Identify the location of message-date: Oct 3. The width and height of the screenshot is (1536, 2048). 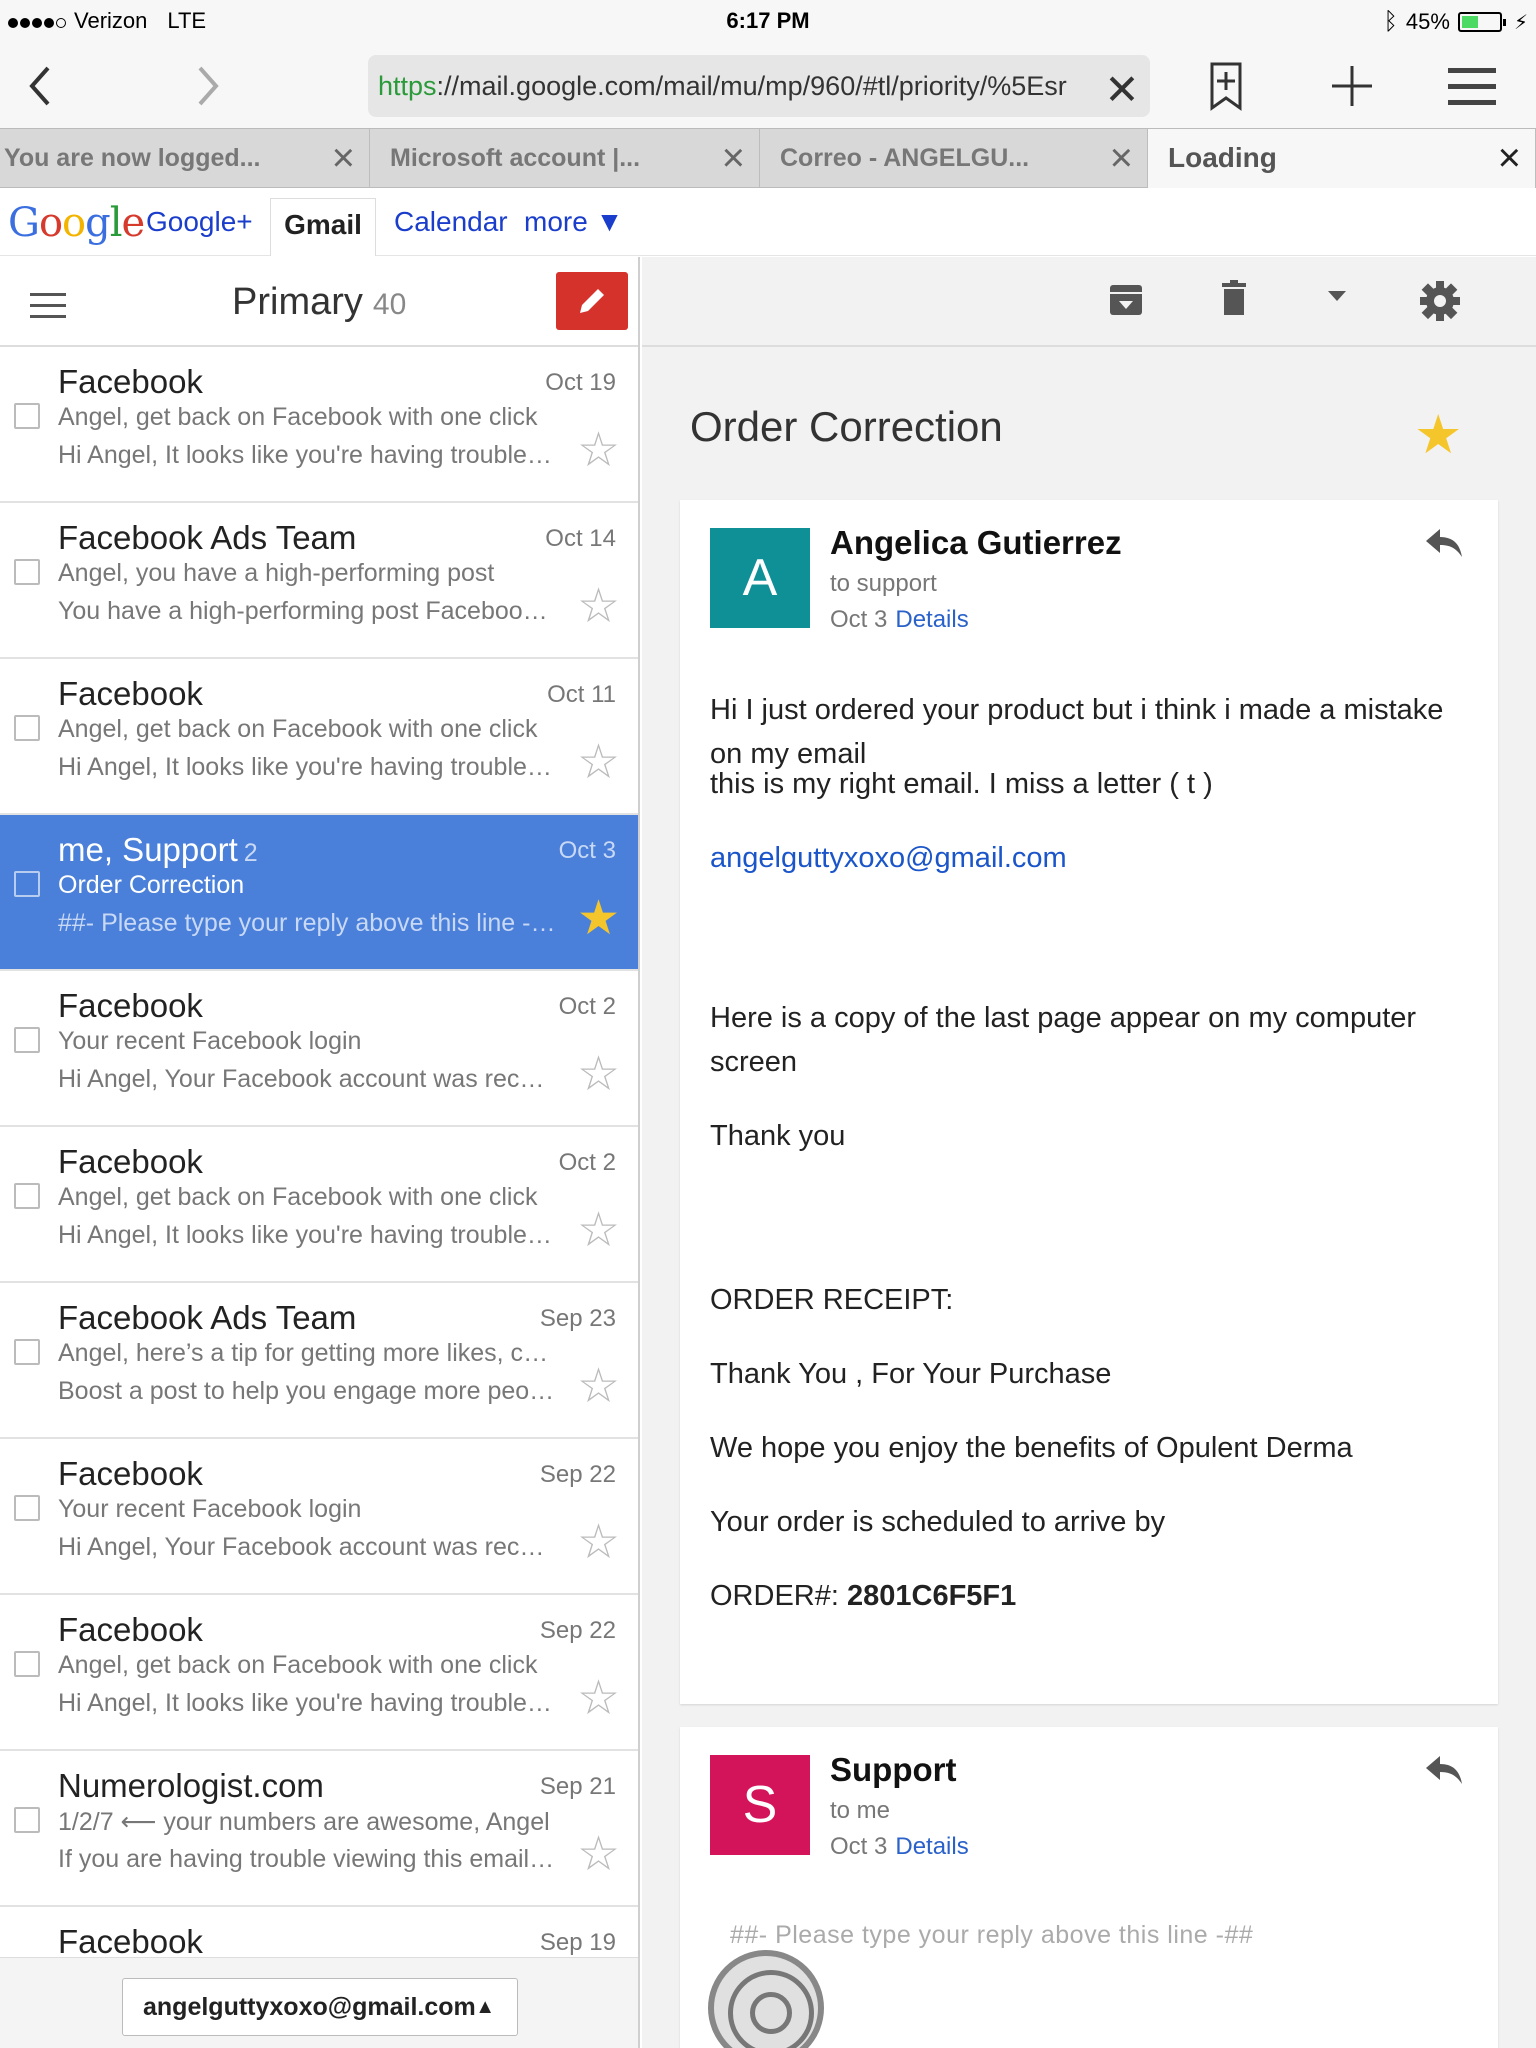
(859, 619).